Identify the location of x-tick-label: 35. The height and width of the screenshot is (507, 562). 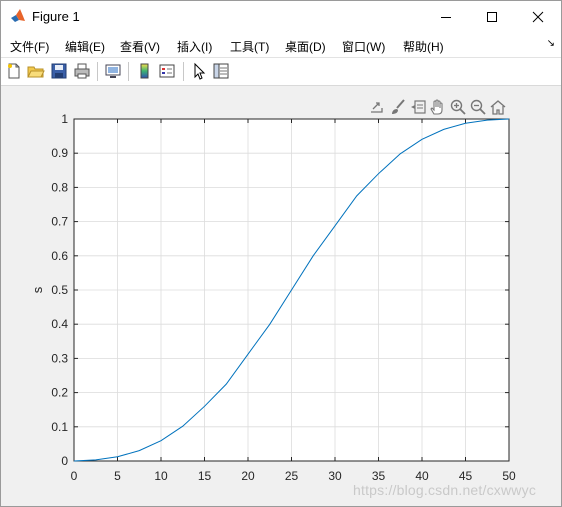
(379, 476).